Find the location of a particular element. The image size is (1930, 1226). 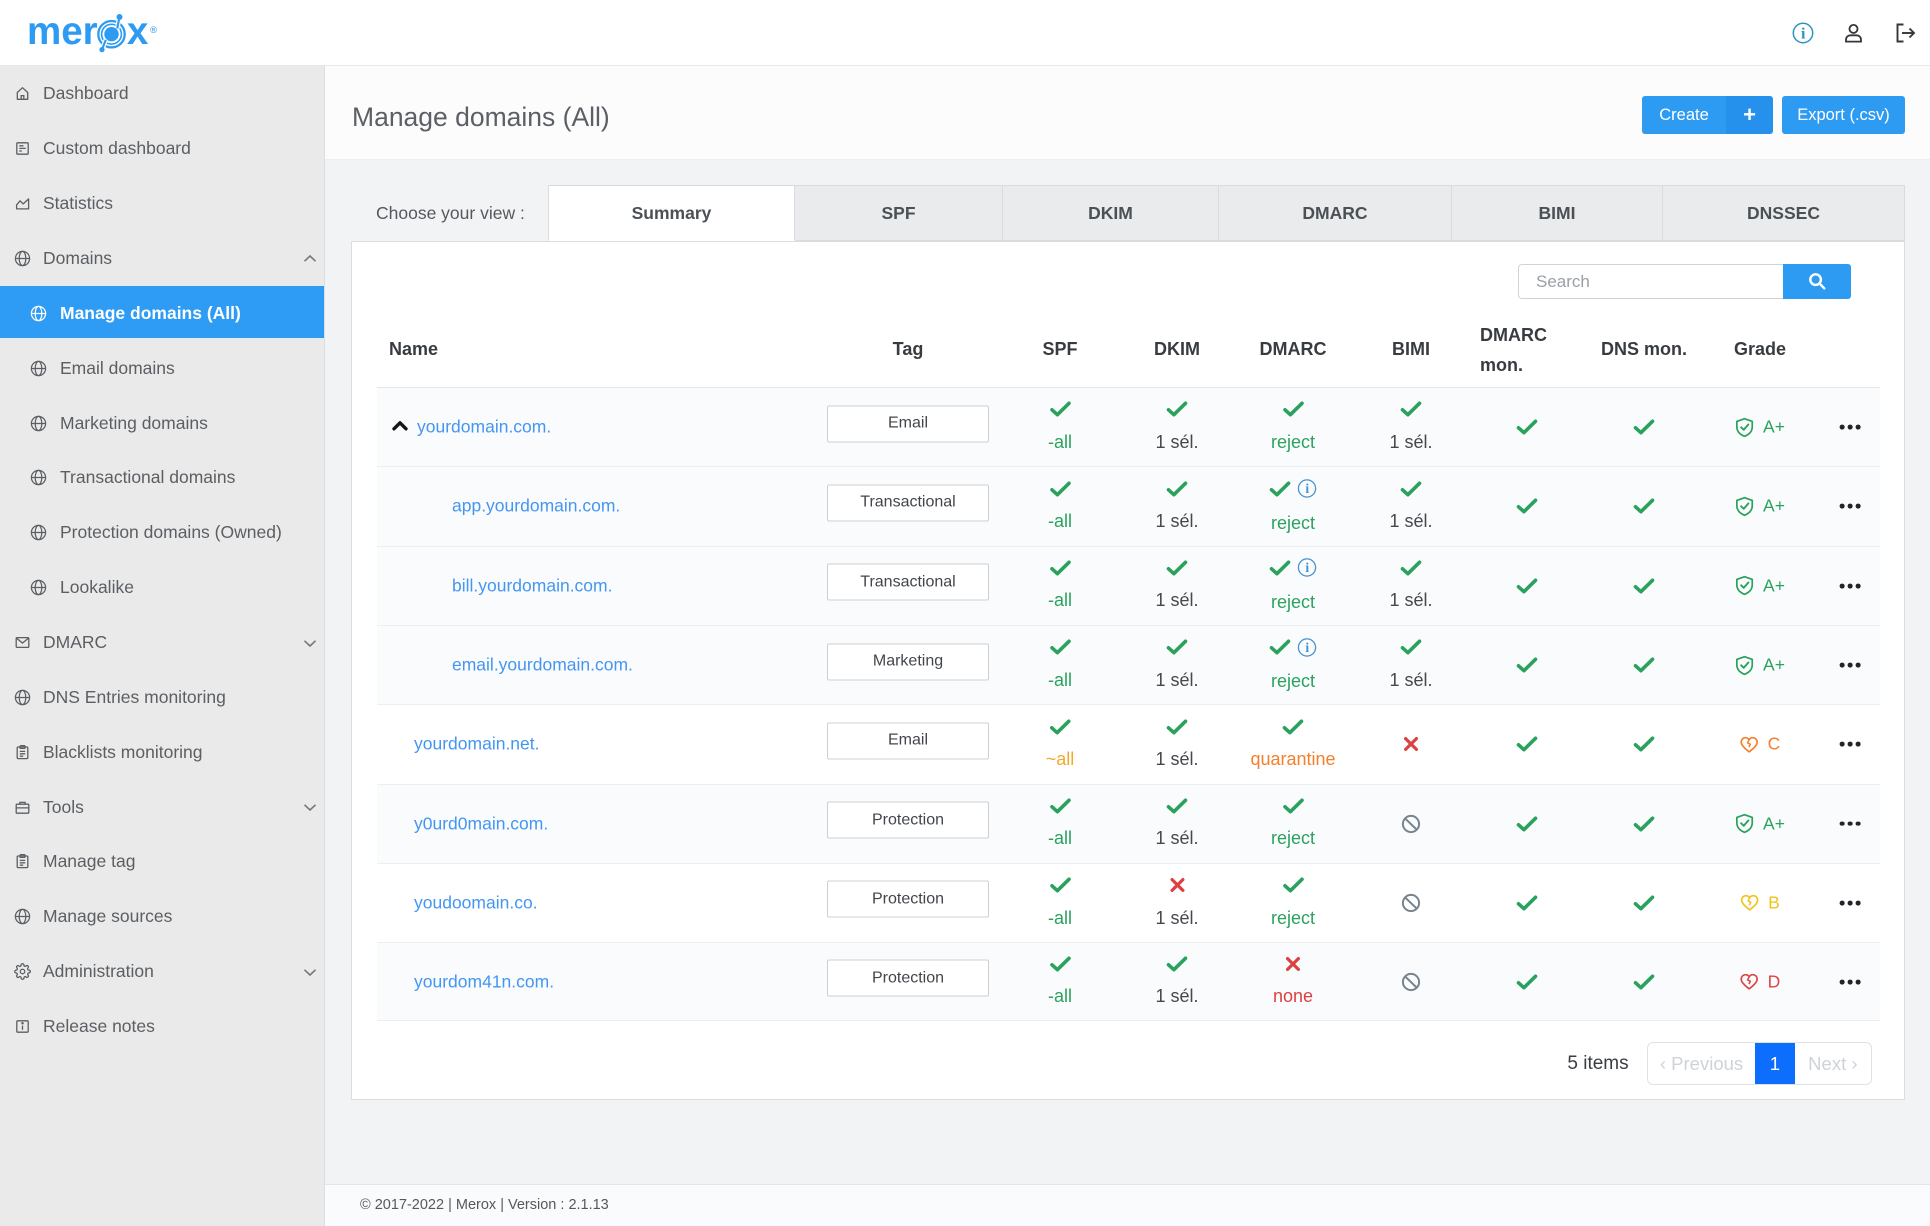

svg-text: mer is located at coordinates (62, 31).